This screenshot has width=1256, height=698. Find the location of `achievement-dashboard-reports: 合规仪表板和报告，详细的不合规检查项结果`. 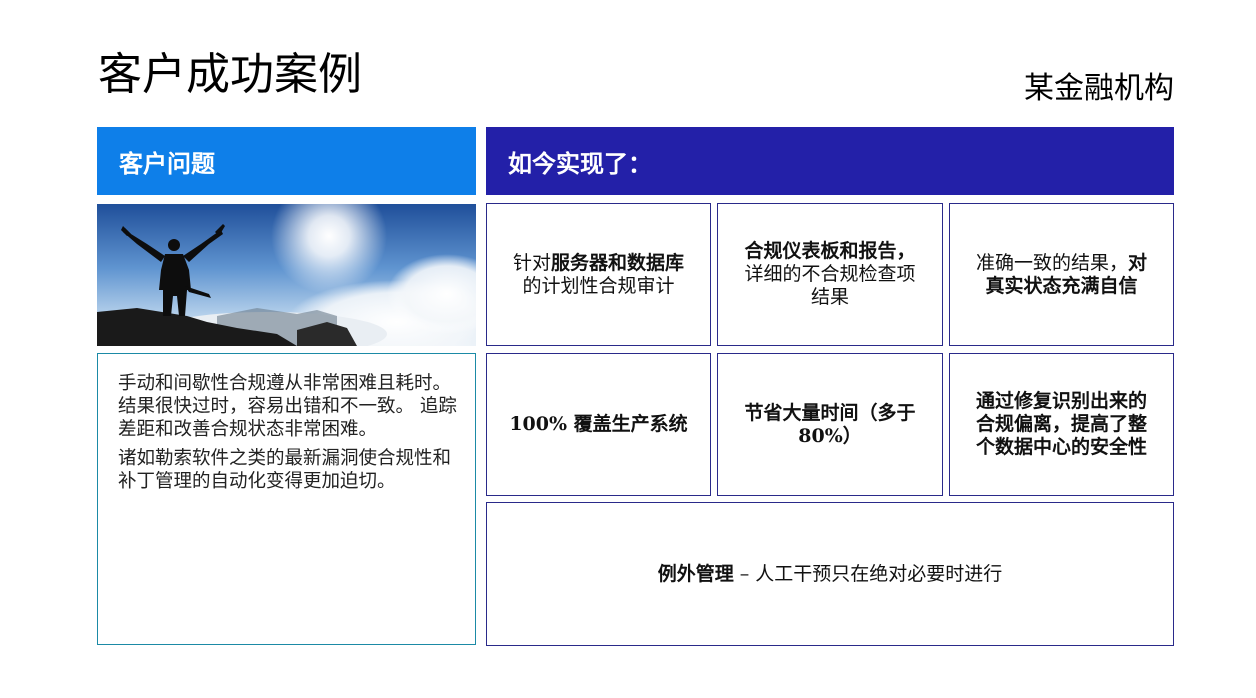

achievement-dashboard-reports: 合规仪表板和报告，详细的不合规检查项结果 is located at coordinates (830, 274).